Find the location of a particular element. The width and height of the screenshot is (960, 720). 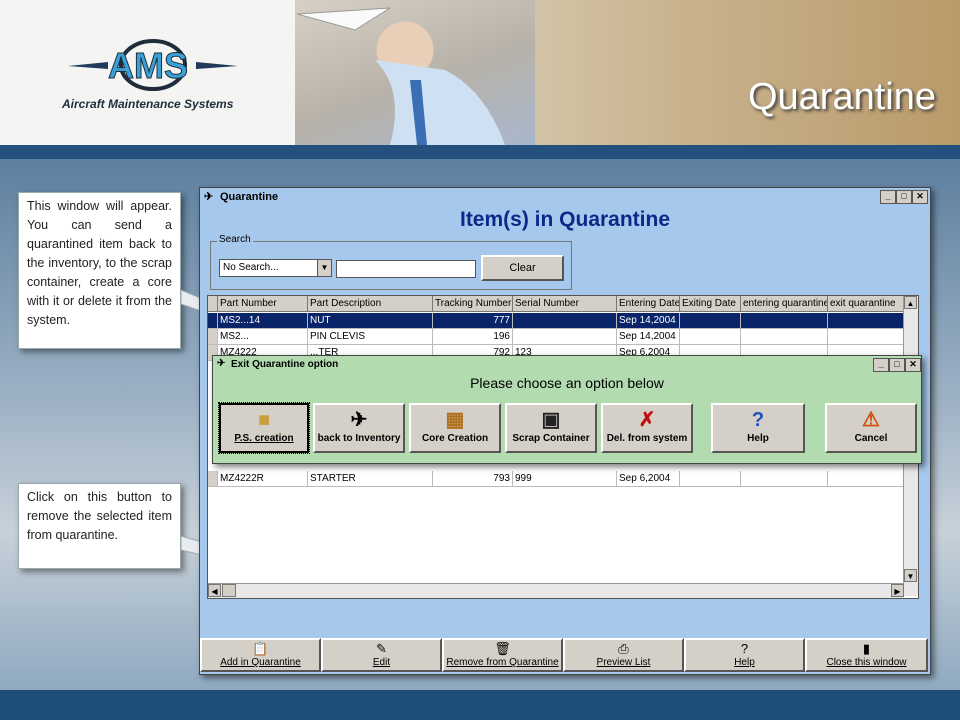

horizontal-scrollbar: ◀ ▶ is located at coordinates (556, 590).